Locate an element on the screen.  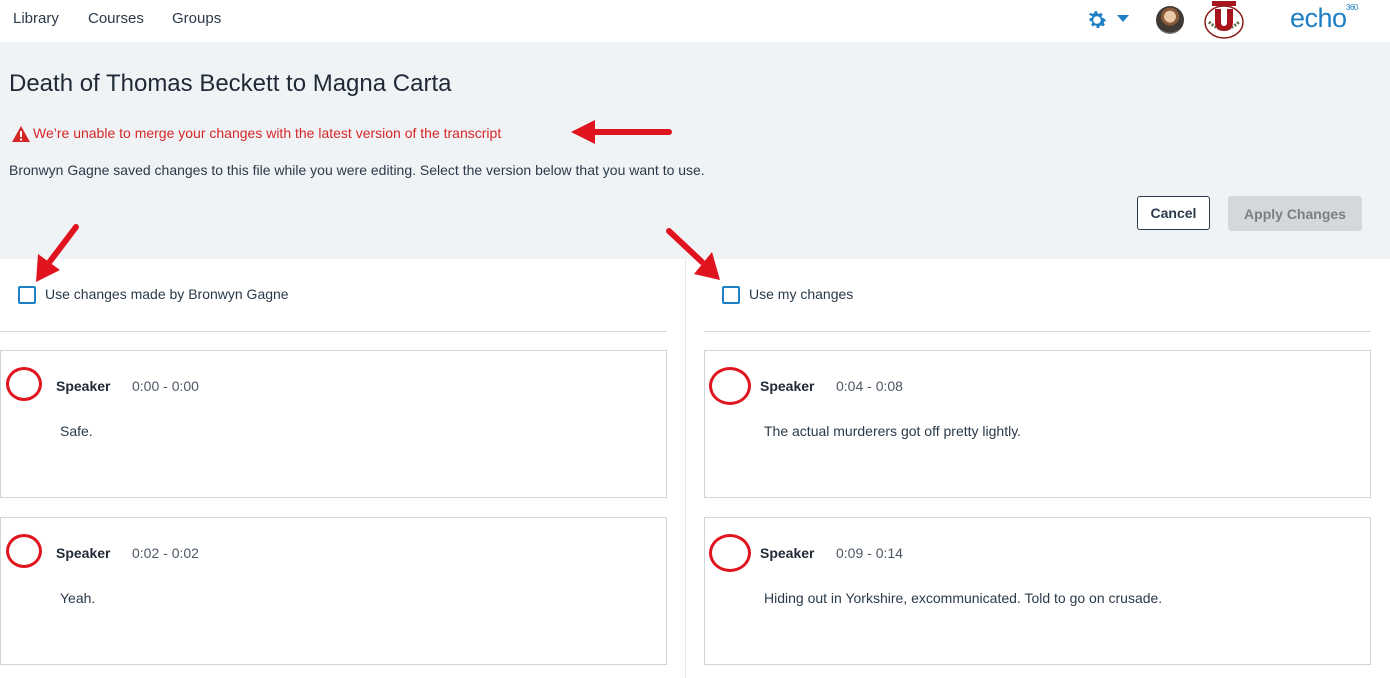
use-their-changes-checkbox is located at coordinates (27, 295).